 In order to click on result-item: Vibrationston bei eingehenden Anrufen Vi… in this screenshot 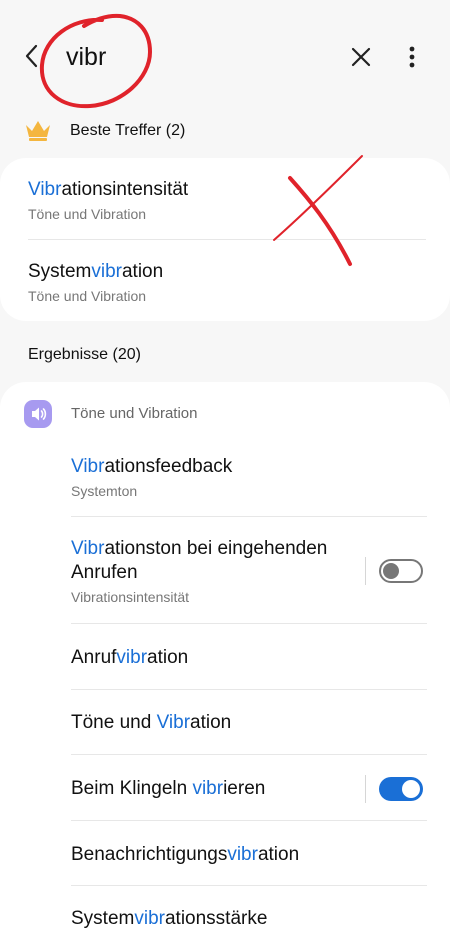, I will do `click(216, 571)`.